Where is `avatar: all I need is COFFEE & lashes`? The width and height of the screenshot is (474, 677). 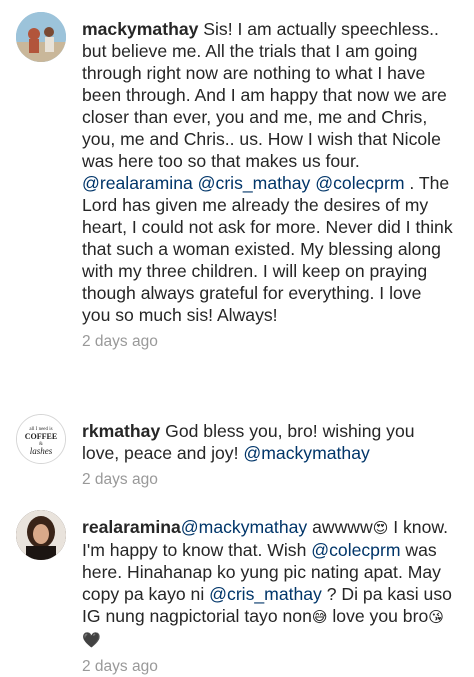 avatar: all I need is COFFEE & lashes is located at coordinates (41, 439).